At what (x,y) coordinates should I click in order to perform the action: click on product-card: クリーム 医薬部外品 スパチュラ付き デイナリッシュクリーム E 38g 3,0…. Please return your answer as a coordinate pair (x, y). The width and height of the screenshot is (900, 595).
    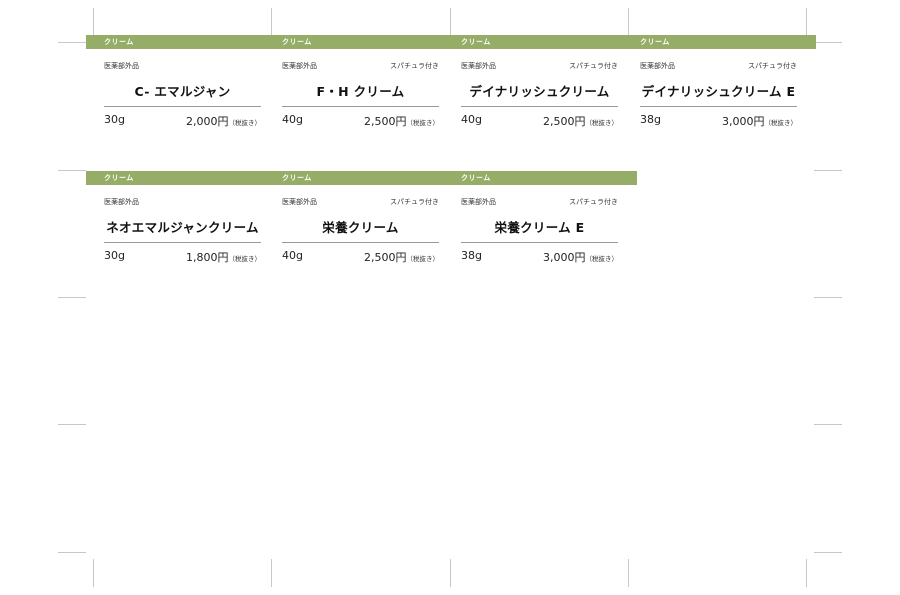
    Looking at the image, I should click on (718, 90).